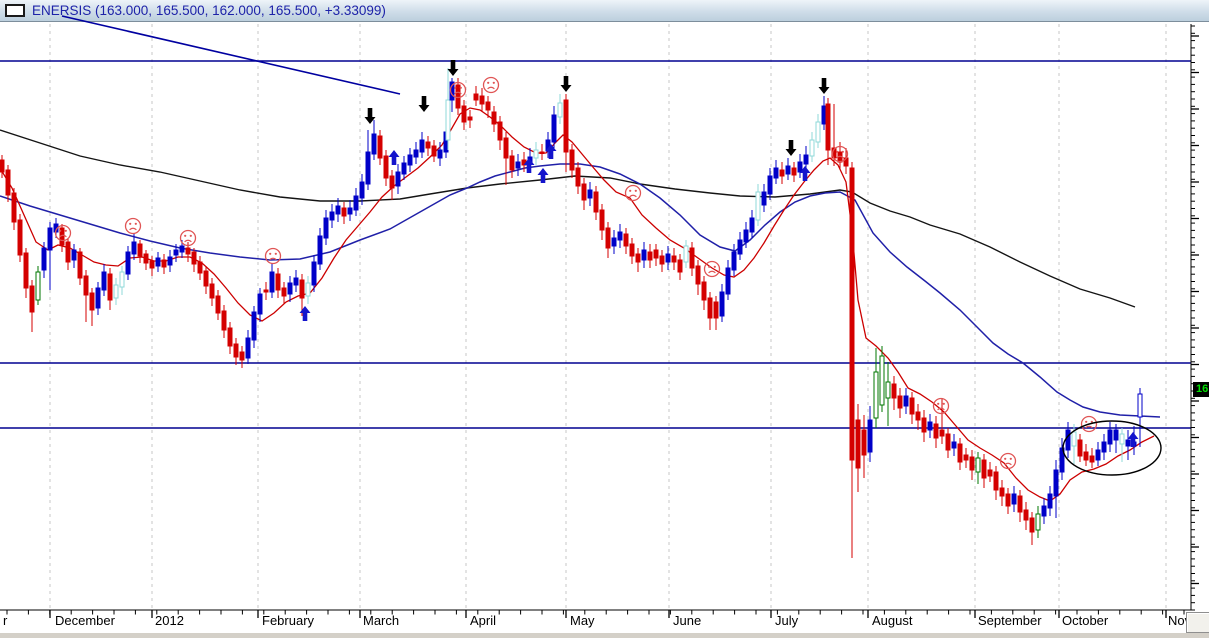 Image resolution: width=1209 pixels, height=638 pixels. I want to click on month-label: July, so click(787, 620).